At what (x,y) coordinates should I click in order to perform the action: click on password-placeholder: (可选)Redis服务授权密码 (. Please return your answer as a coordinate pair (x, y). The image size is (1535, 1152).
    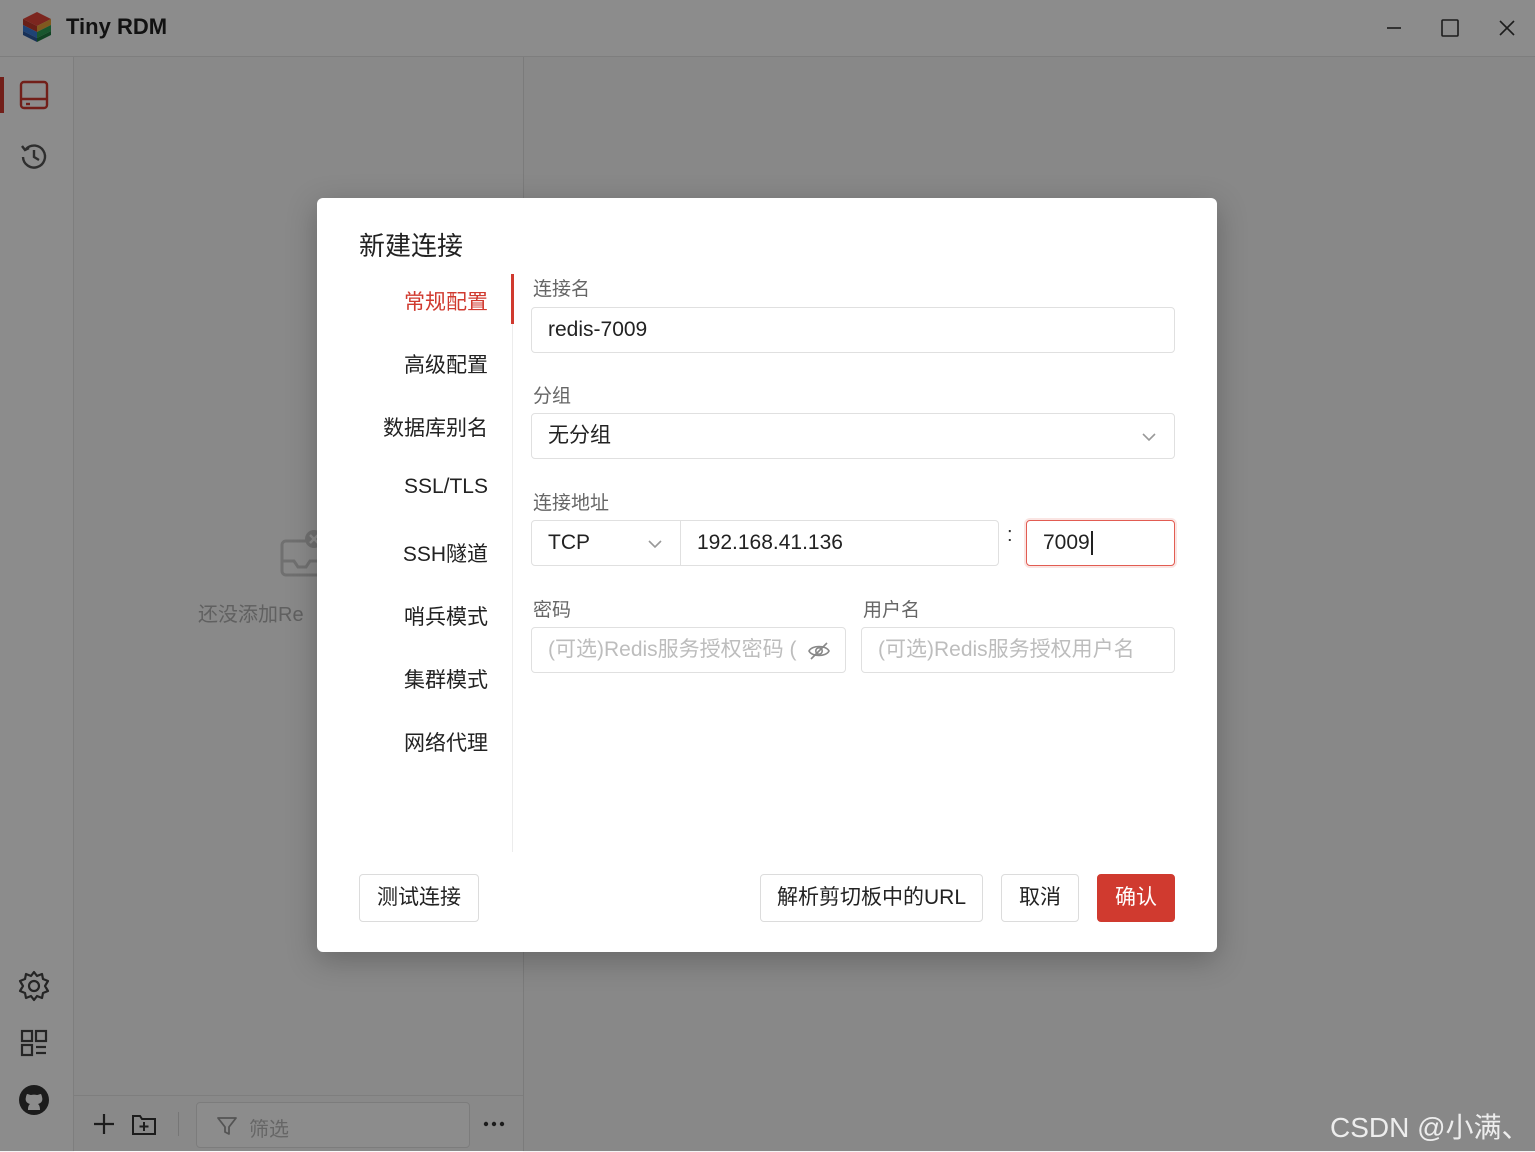
    Looking at the image, I should click on (672, 649).